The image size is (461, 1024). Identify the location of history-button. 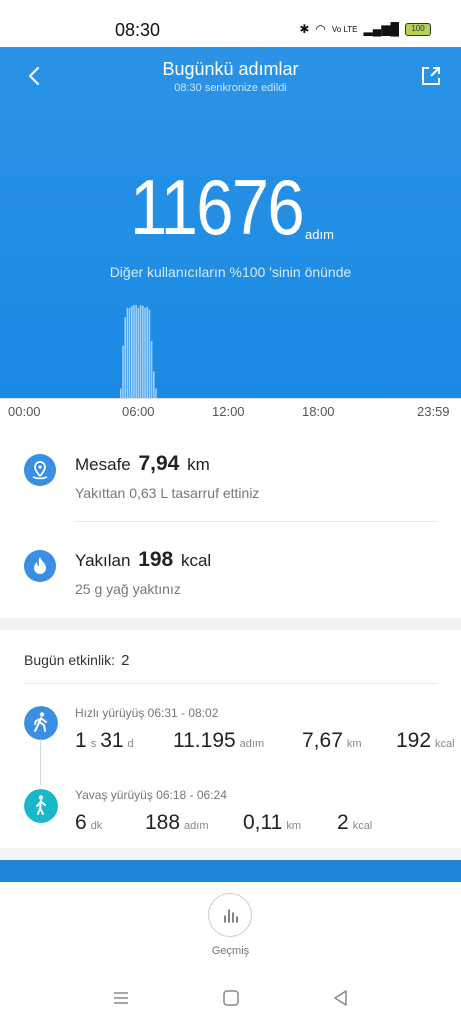
(230, 915).